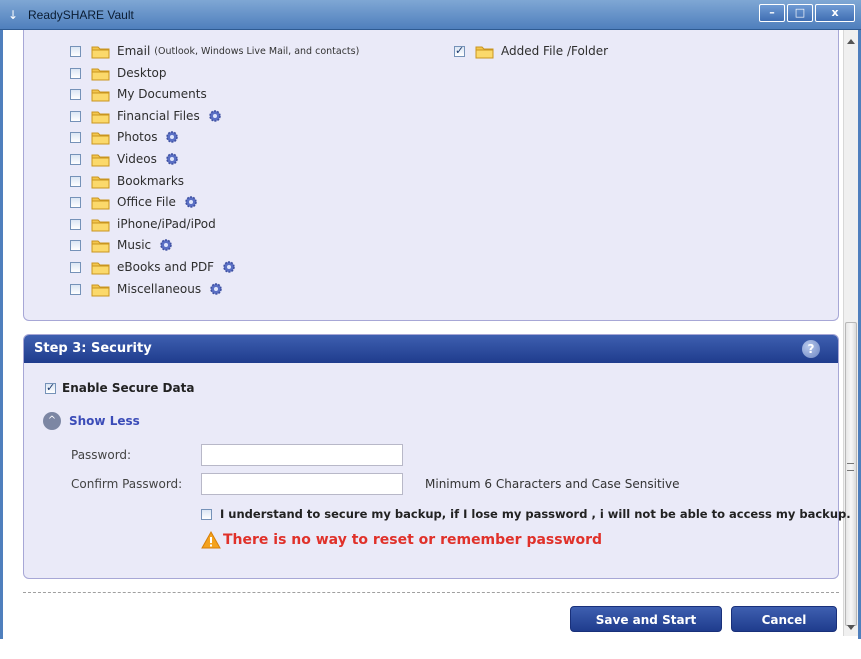 The width and height of the screenshot is (861, 659). I want to click on confirm-password-label: Confirm Password:, so click(127, 484).